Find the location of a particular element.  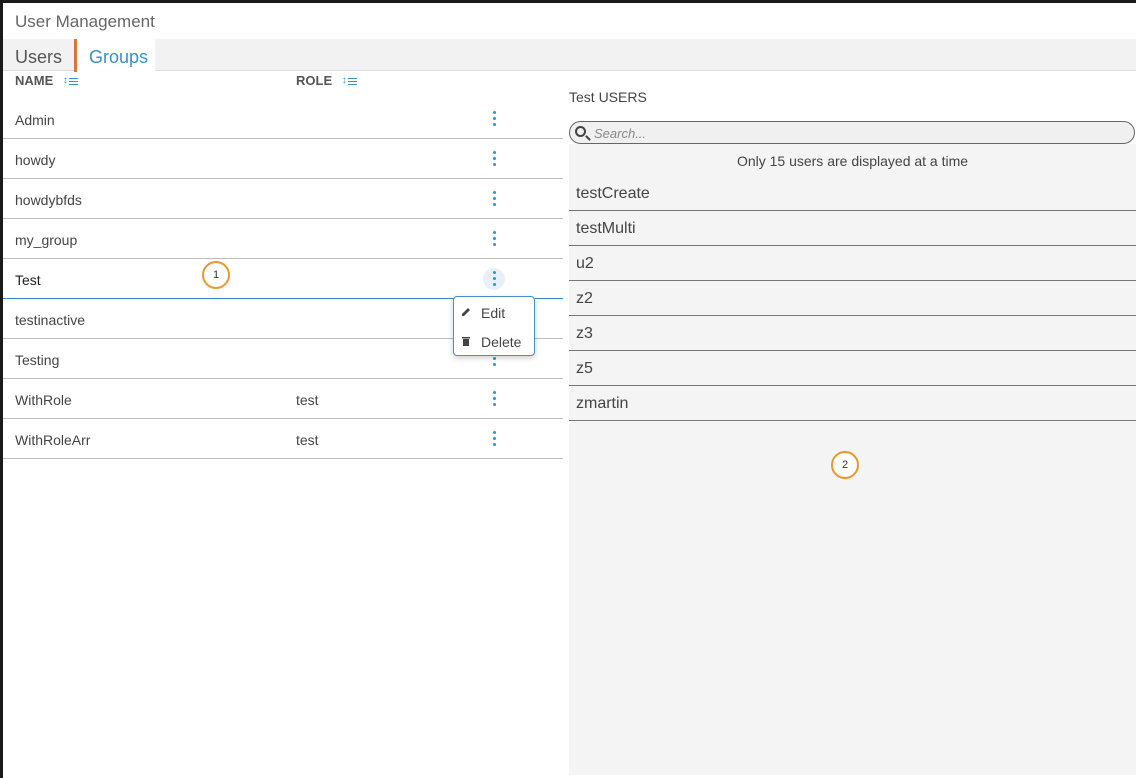

list-item: z3 is located at coordinates (852, 333).